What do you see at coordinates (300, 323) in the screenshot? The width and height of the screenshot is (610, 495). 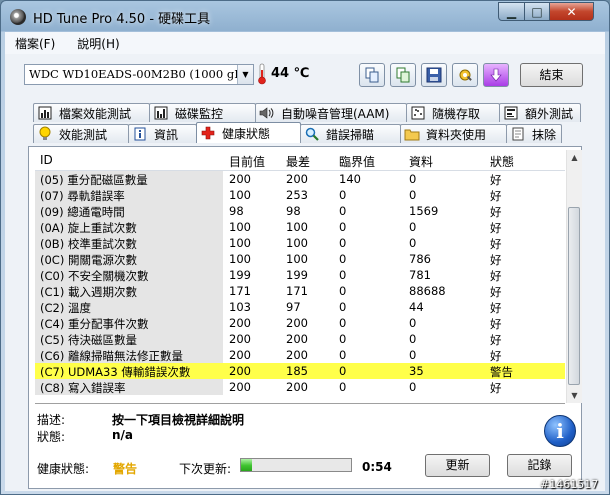 I see `table-row: (C4) 重分配事件次數 200 200 0 0 好` at bounding box center [300, 323].